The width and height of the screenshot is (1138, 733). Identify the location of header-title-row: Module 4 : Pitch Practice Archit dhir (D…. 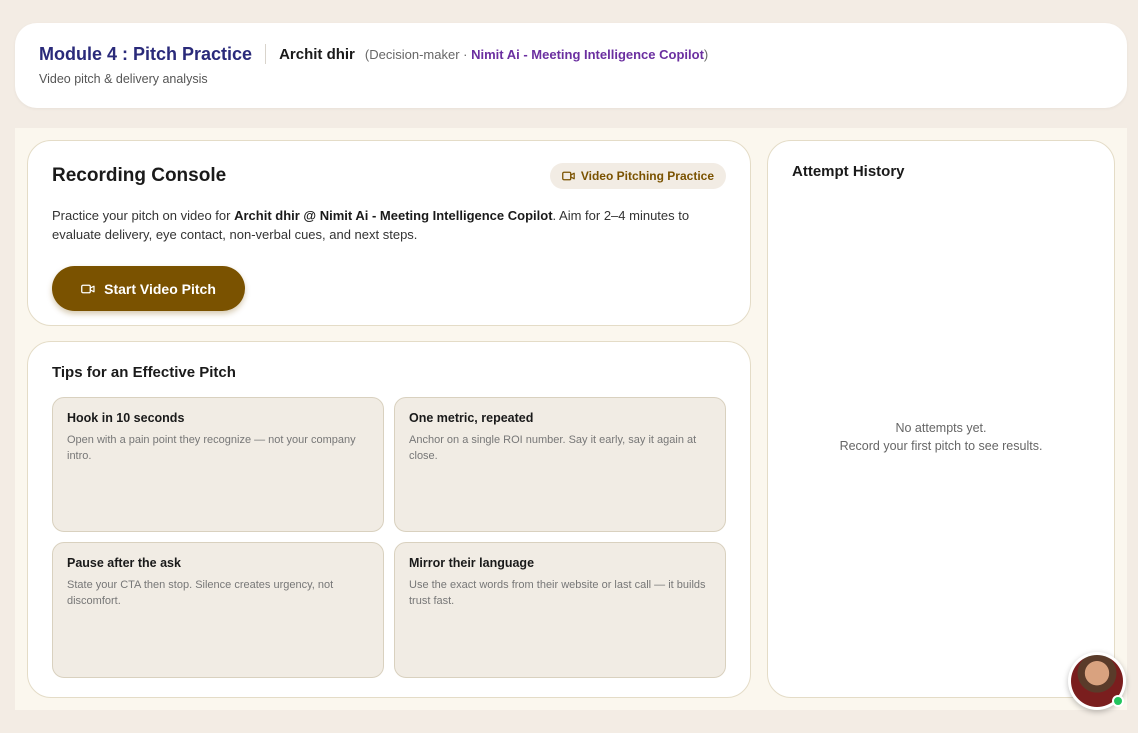
(571, 54).